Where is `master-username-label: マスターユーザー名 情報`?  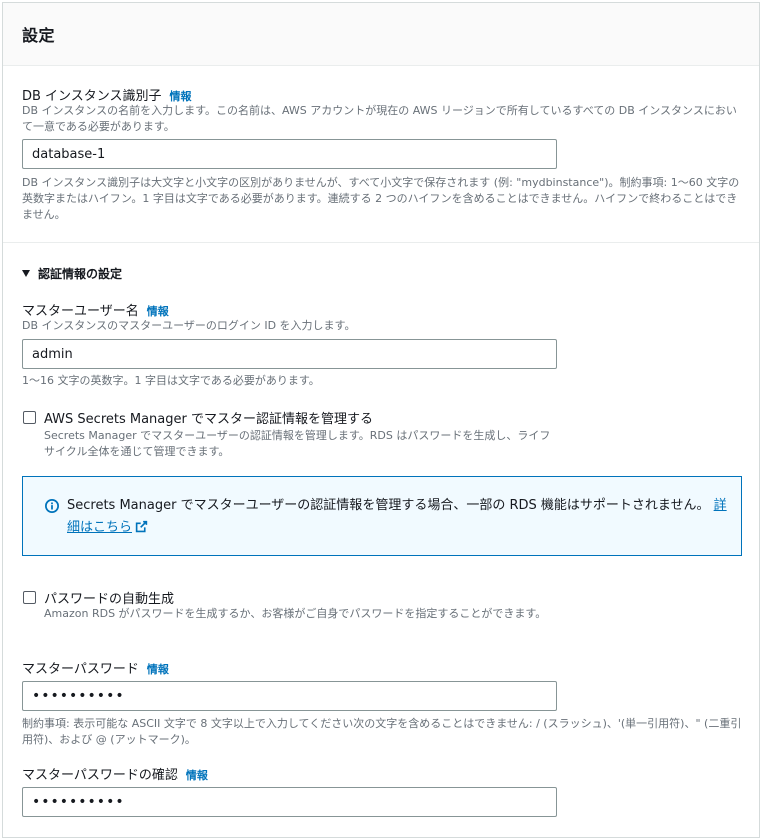 master-username-label: マスターユーザー名 情報 is located at coordinates (95, 309).